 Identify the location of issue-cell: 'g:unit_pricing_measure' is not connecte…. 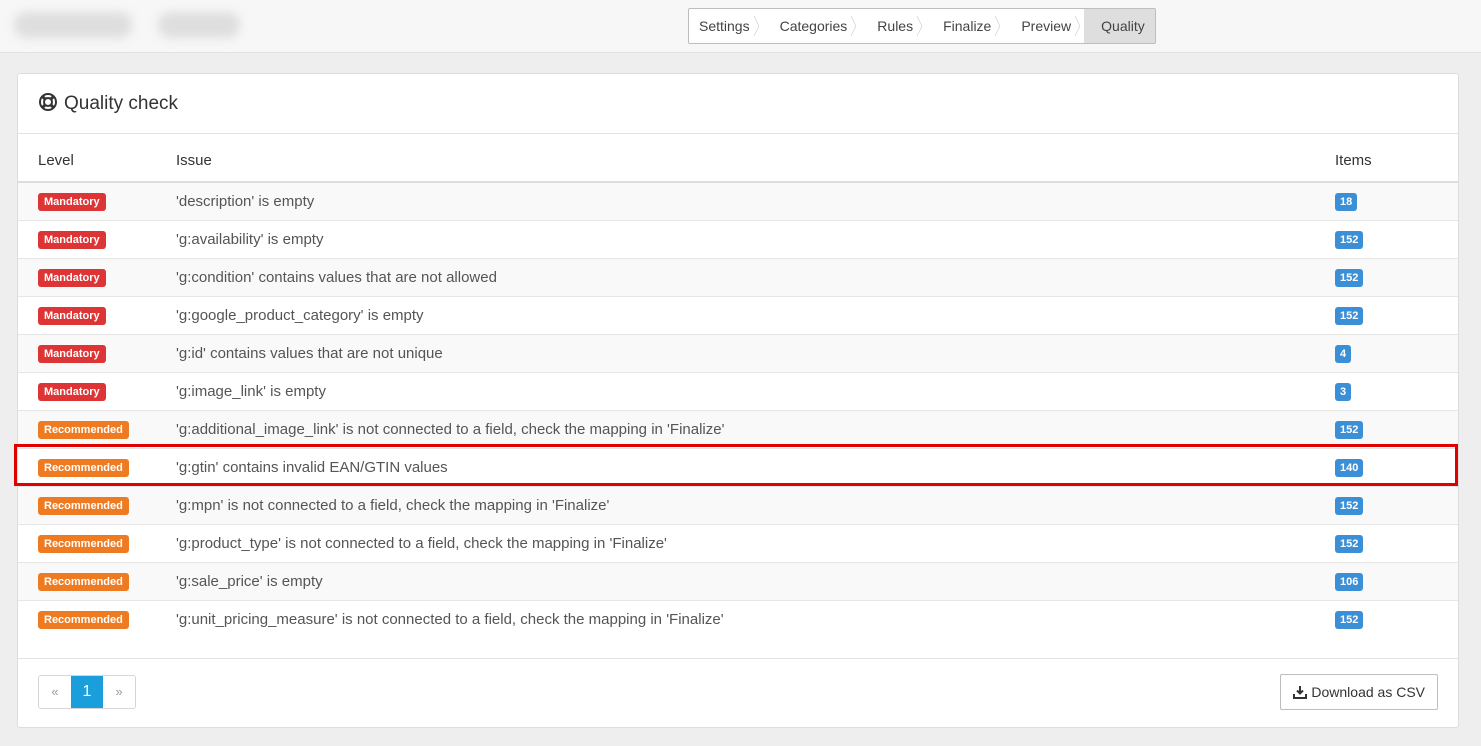
(450, 619).